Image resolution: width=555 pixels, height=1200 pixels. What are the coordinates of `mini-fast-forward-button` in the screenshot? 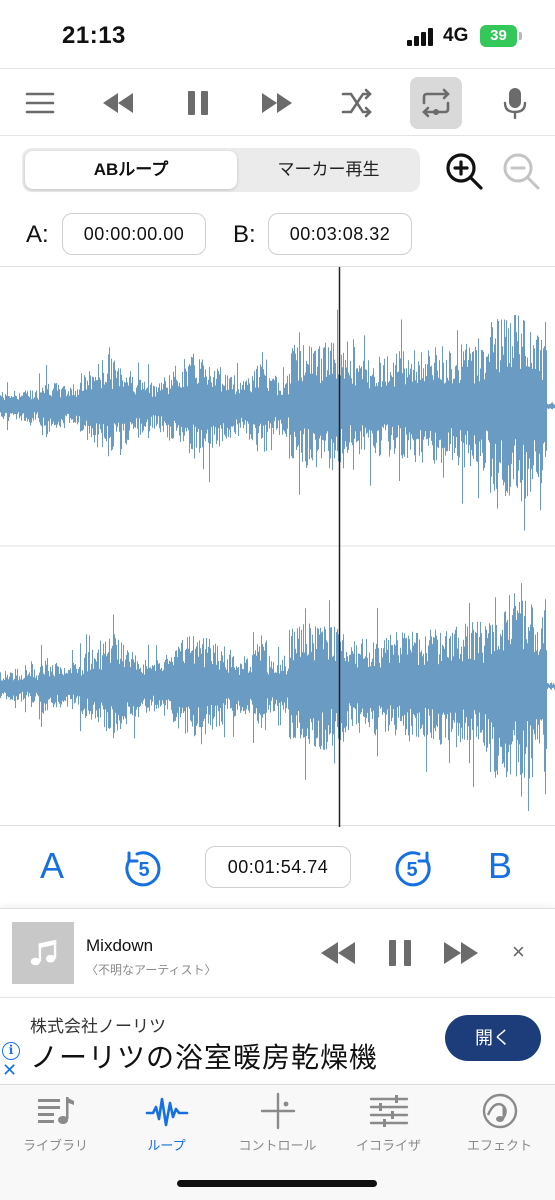 It's located at (461, 953).